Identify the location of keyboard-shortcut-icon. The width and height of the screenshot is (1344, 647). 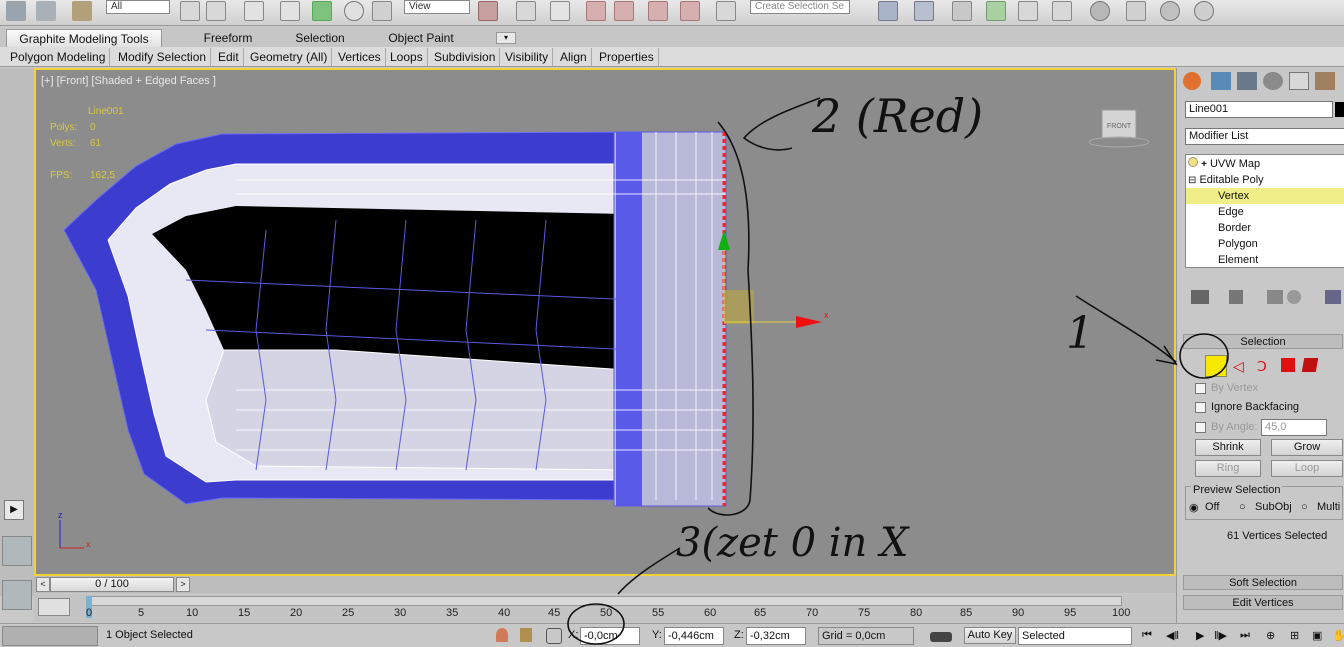
(560, 11).